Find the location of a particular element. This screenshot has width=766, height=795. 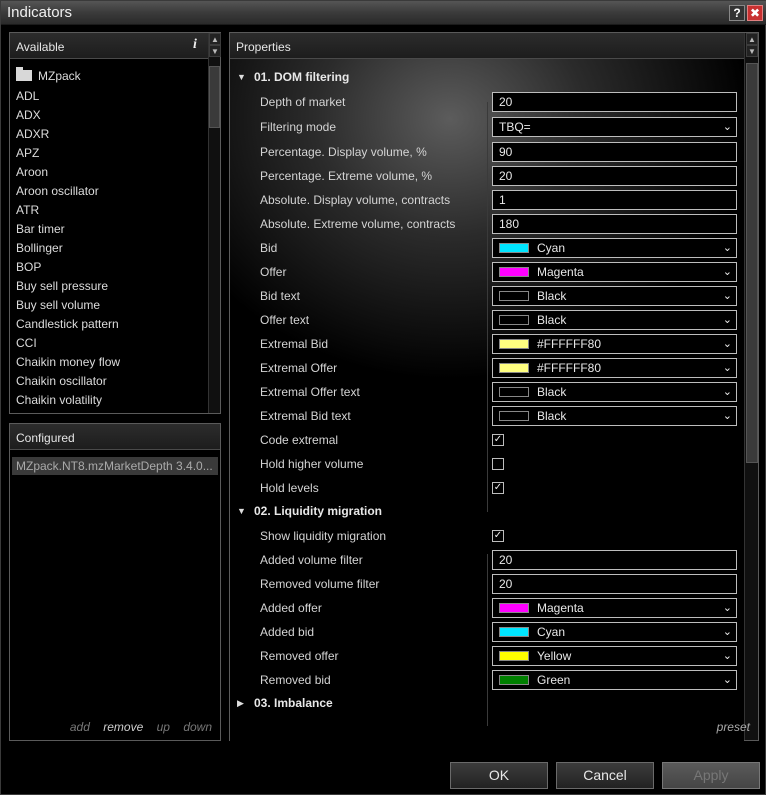

select-value: Cyan is located at coordinates (551, 248).